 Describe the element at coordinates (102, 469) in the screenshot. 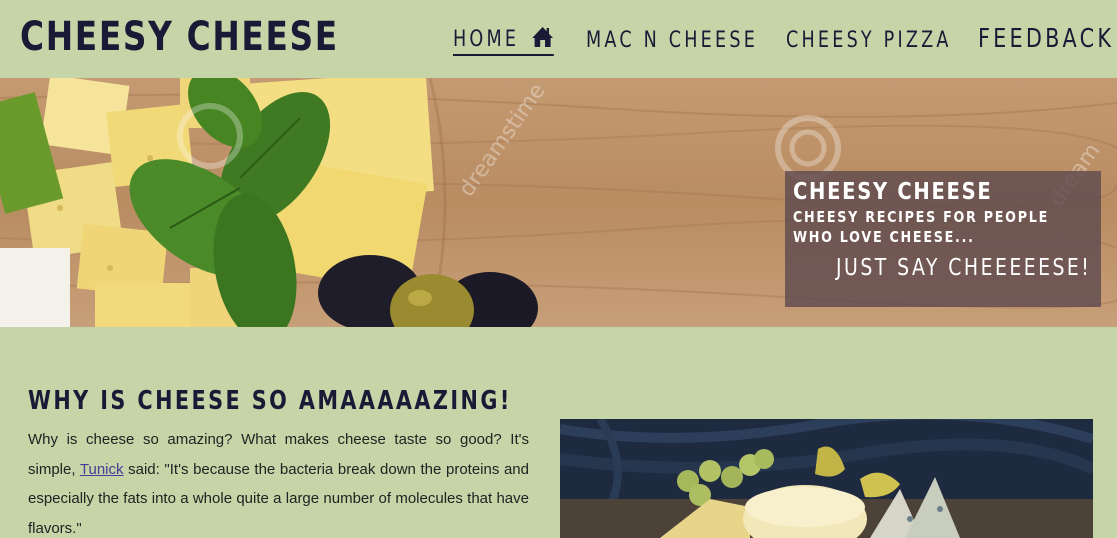

I see `tunick-link: Tunick` at that location.